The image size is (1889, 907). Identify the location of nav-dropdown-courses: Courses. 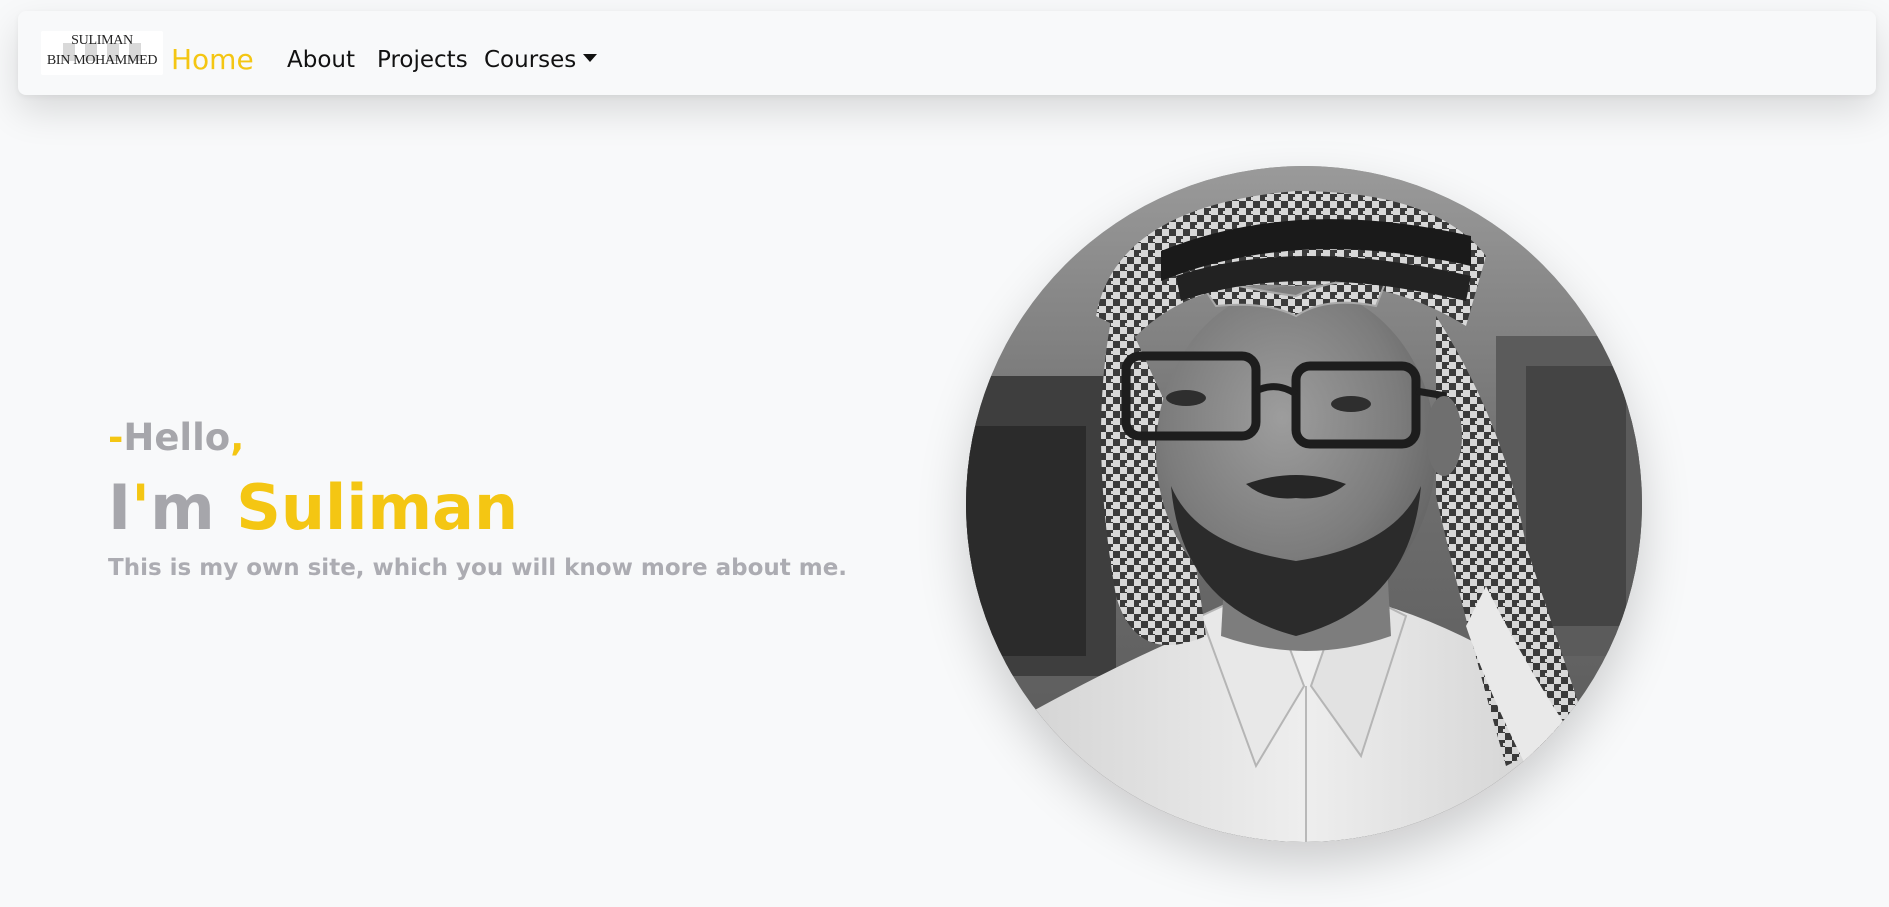
(541, 60).